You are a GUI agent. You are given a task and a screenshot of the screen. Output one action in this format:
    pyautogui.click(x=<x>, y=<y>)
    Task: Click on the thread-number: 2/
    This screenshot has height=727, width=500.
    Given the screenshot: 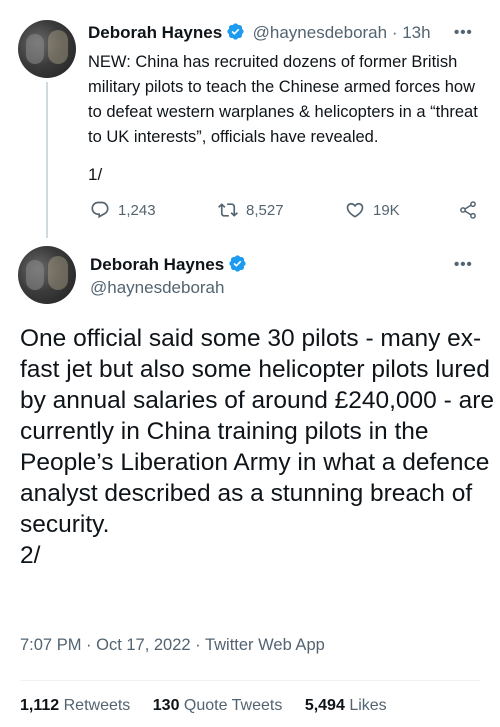 What is the action you would take?
    pyautogui.click(x=30, y=555)
    